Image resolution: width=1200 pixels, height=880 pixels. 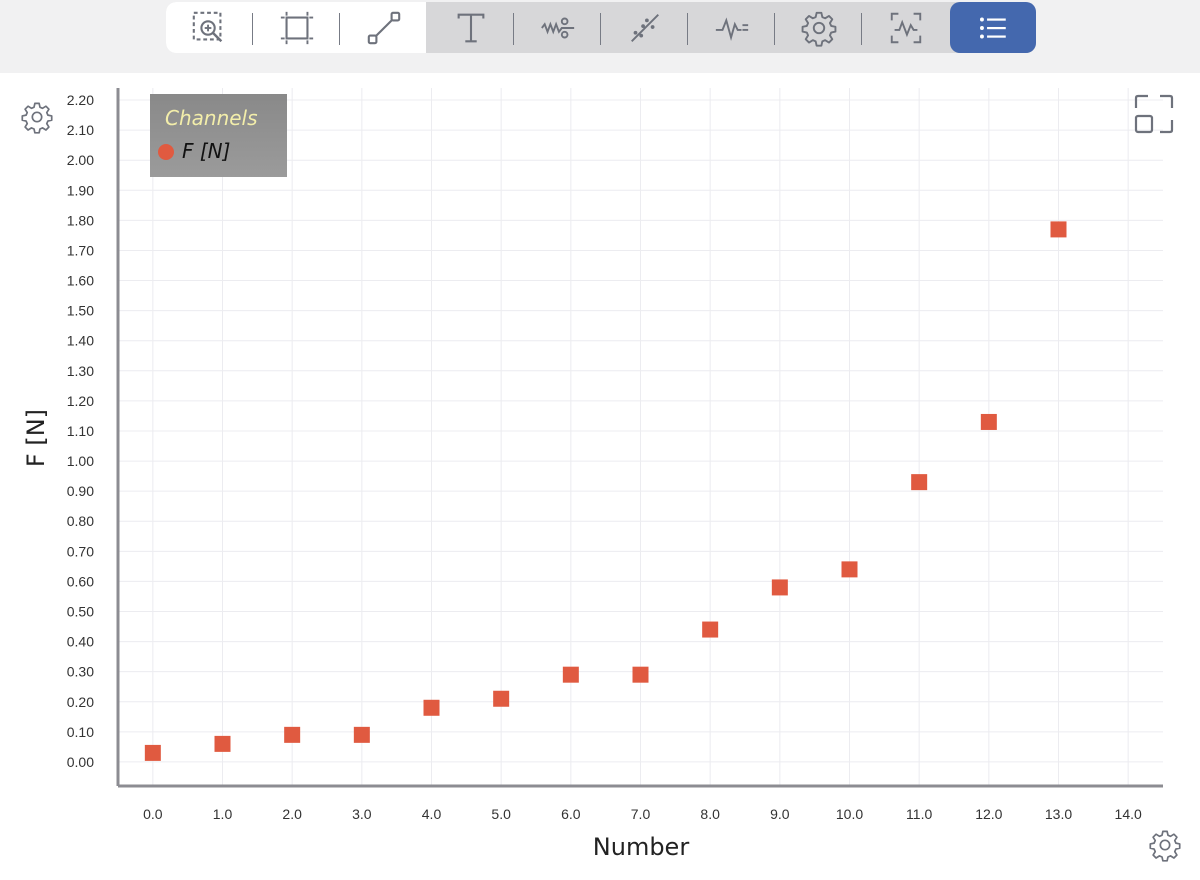 I want to click on fit-tool, so click(x=645, y=27).